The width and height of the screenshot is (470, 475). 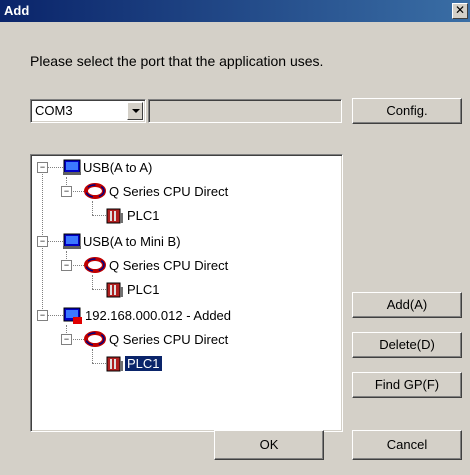 I want to click on title-bar: Add ✕, so click(x=235, y=11).